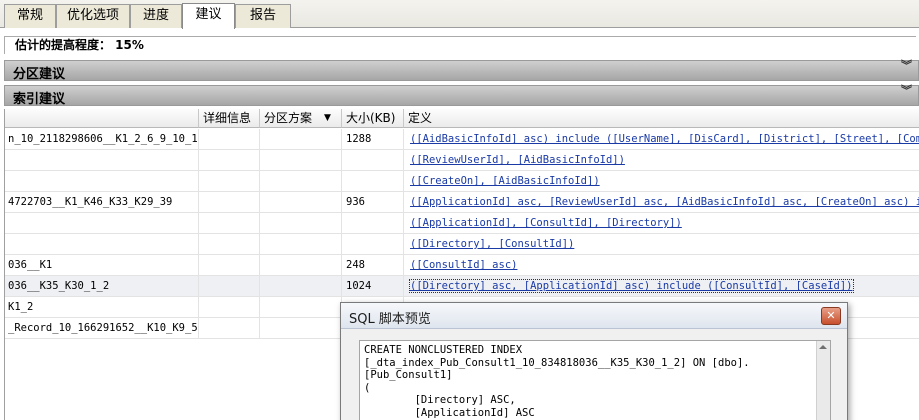 Image resolution: width=919 pixels, height=420 pixels. Describe the element at coordinates (460, 45) in the screenshot. I see `estimated-improvement: 估计的提高程度： 15%` at that location.